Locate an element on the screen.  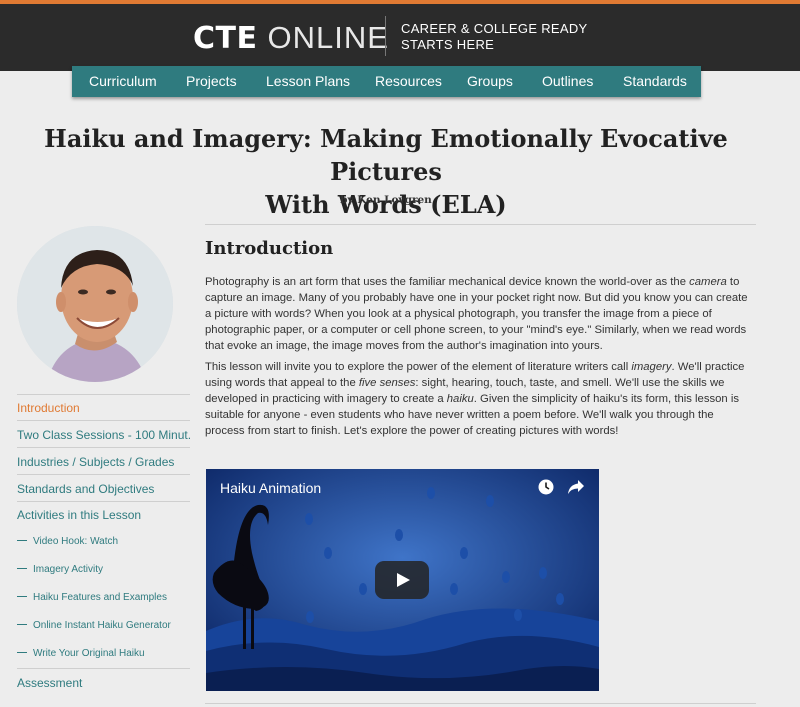
sidebar-subitem-imagery: Imagery Activity is located at coordinates (103, 569).